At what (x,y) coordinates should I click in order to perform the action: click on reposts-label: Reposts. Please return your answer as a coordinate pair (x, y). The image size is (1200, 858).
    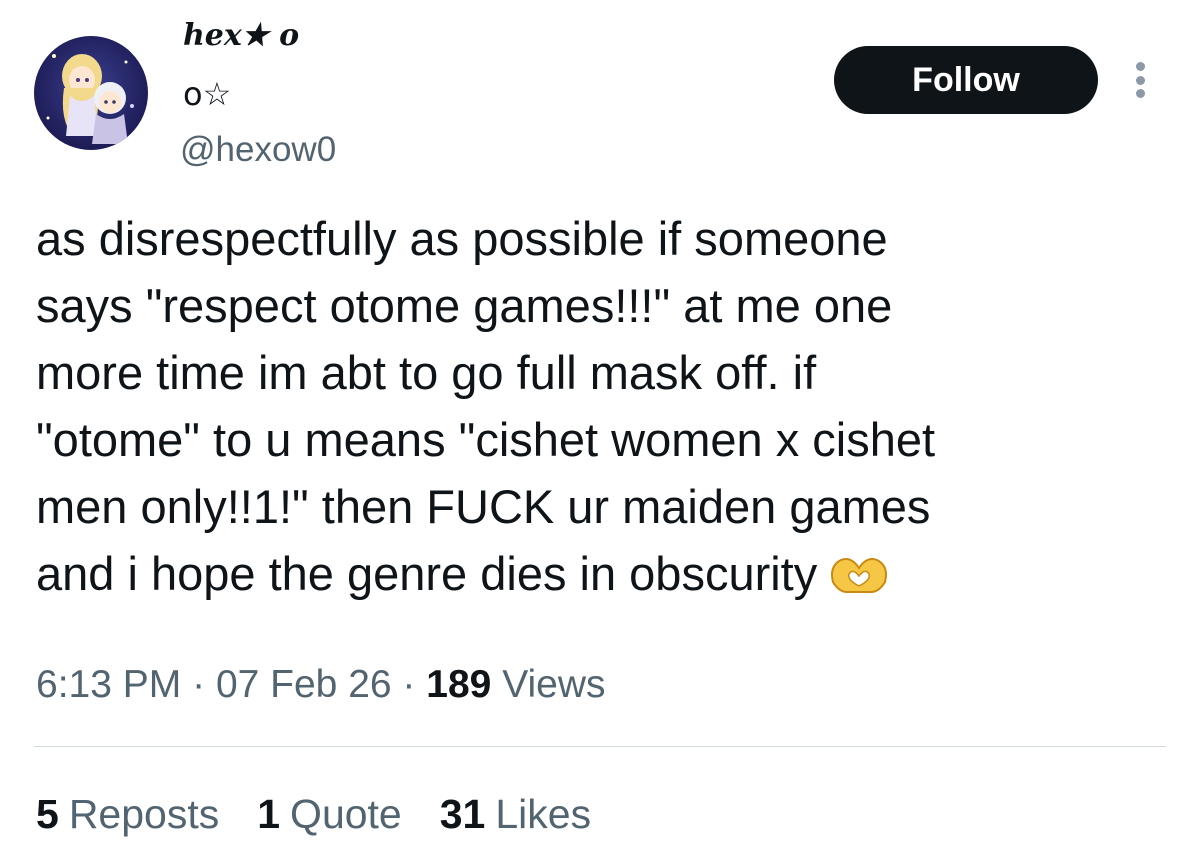
    Looking at the image, I should click on (144, 814).